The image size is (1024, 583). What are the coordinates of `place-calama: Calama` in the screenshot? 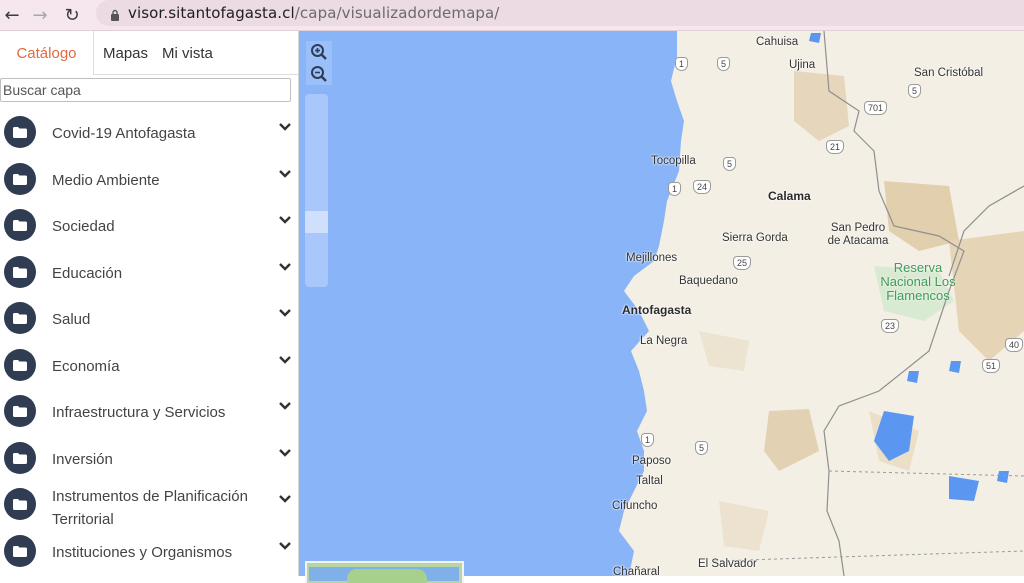 It's located at (789, 196).